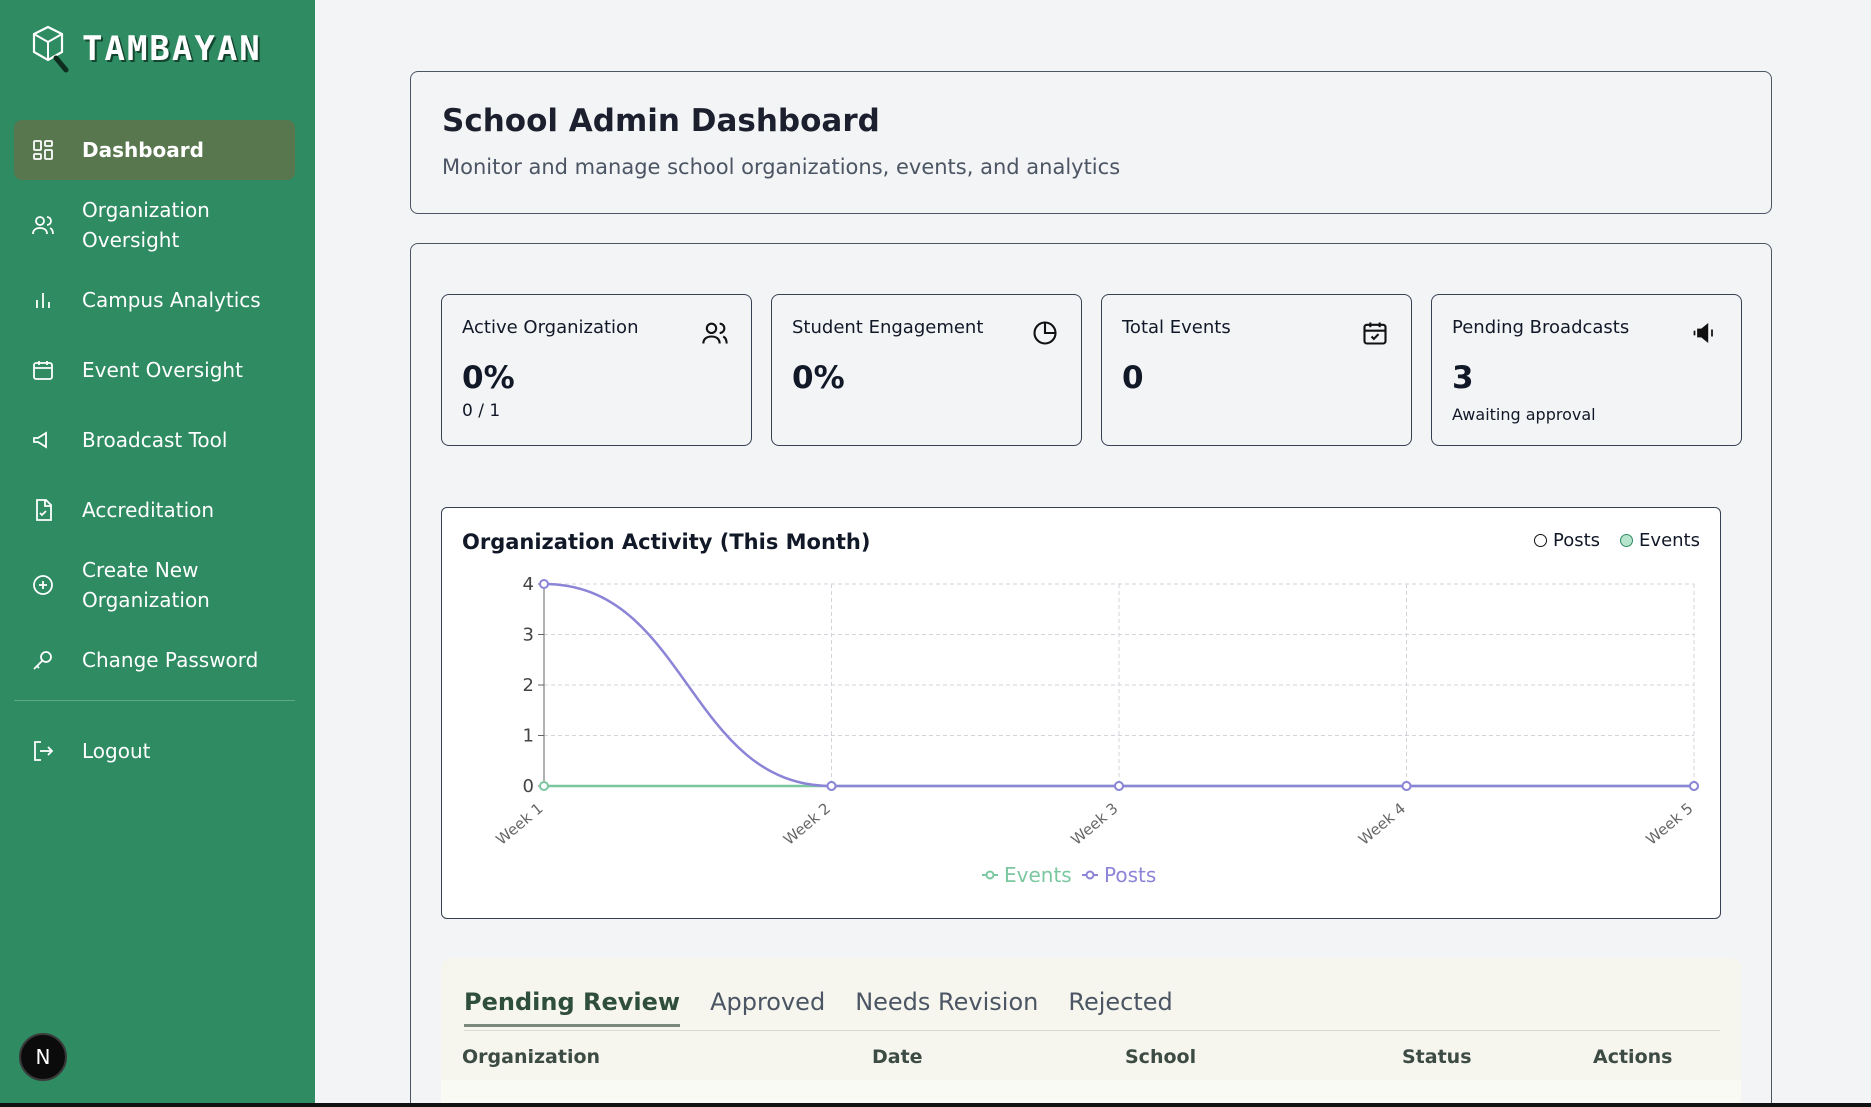  What do you see at coordinates (1161, 1057) in the screenshot?
I see `column-header-school: School` at bounding box center [1161, 1057].